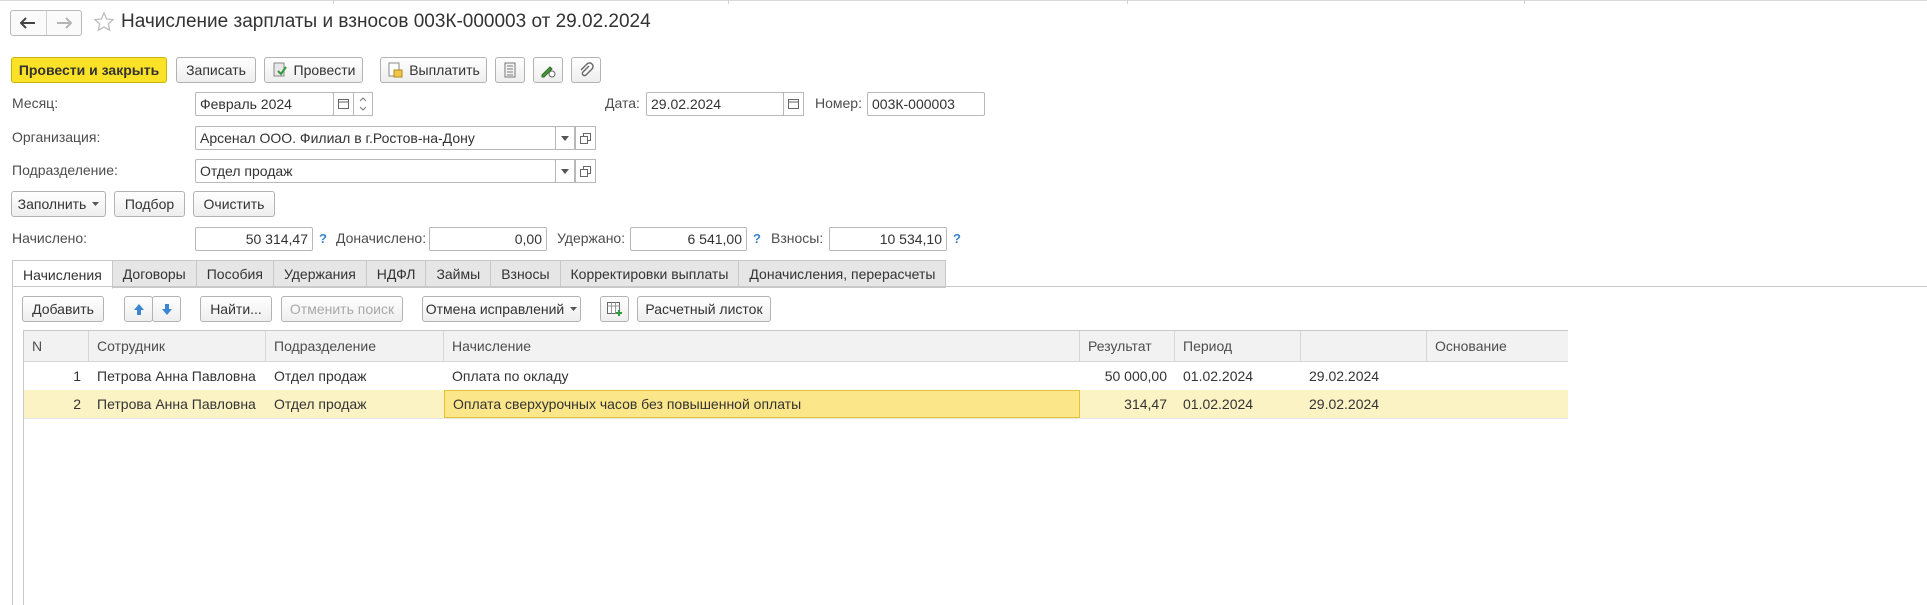 The width and height of the screenshot is (1927, 605). What do you see at coordinates (216, 70) in the screenshot?
I see `save-button: Записать` at bounding box center [216, 70].